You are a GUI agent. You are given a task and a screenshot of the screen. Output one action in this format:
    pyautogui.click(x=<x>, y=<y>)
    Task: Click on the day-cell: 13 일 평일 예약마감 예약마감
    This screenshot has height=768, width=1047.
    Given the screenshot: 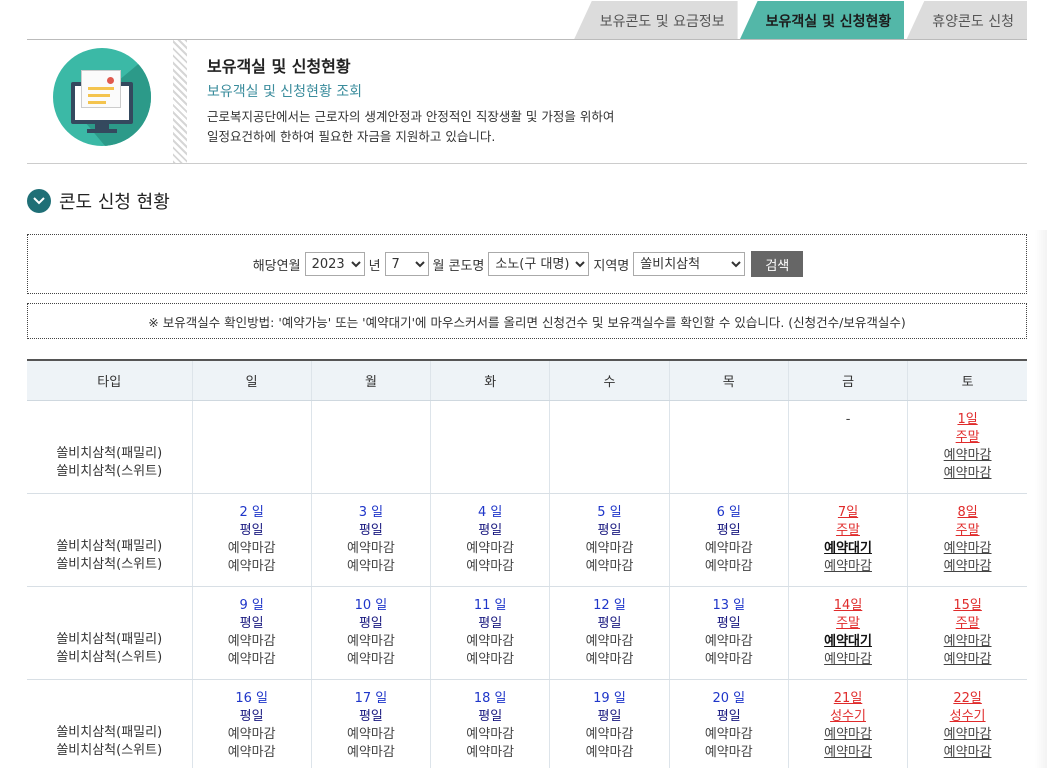 What is the action you would take?
    pyautogui.click(x=728, y=633)
    